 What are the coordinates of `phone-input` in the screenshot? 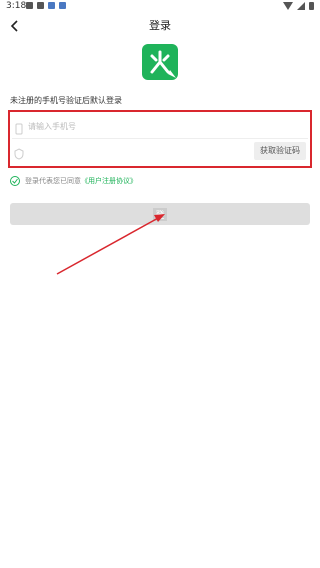 It's located at (158, 126).